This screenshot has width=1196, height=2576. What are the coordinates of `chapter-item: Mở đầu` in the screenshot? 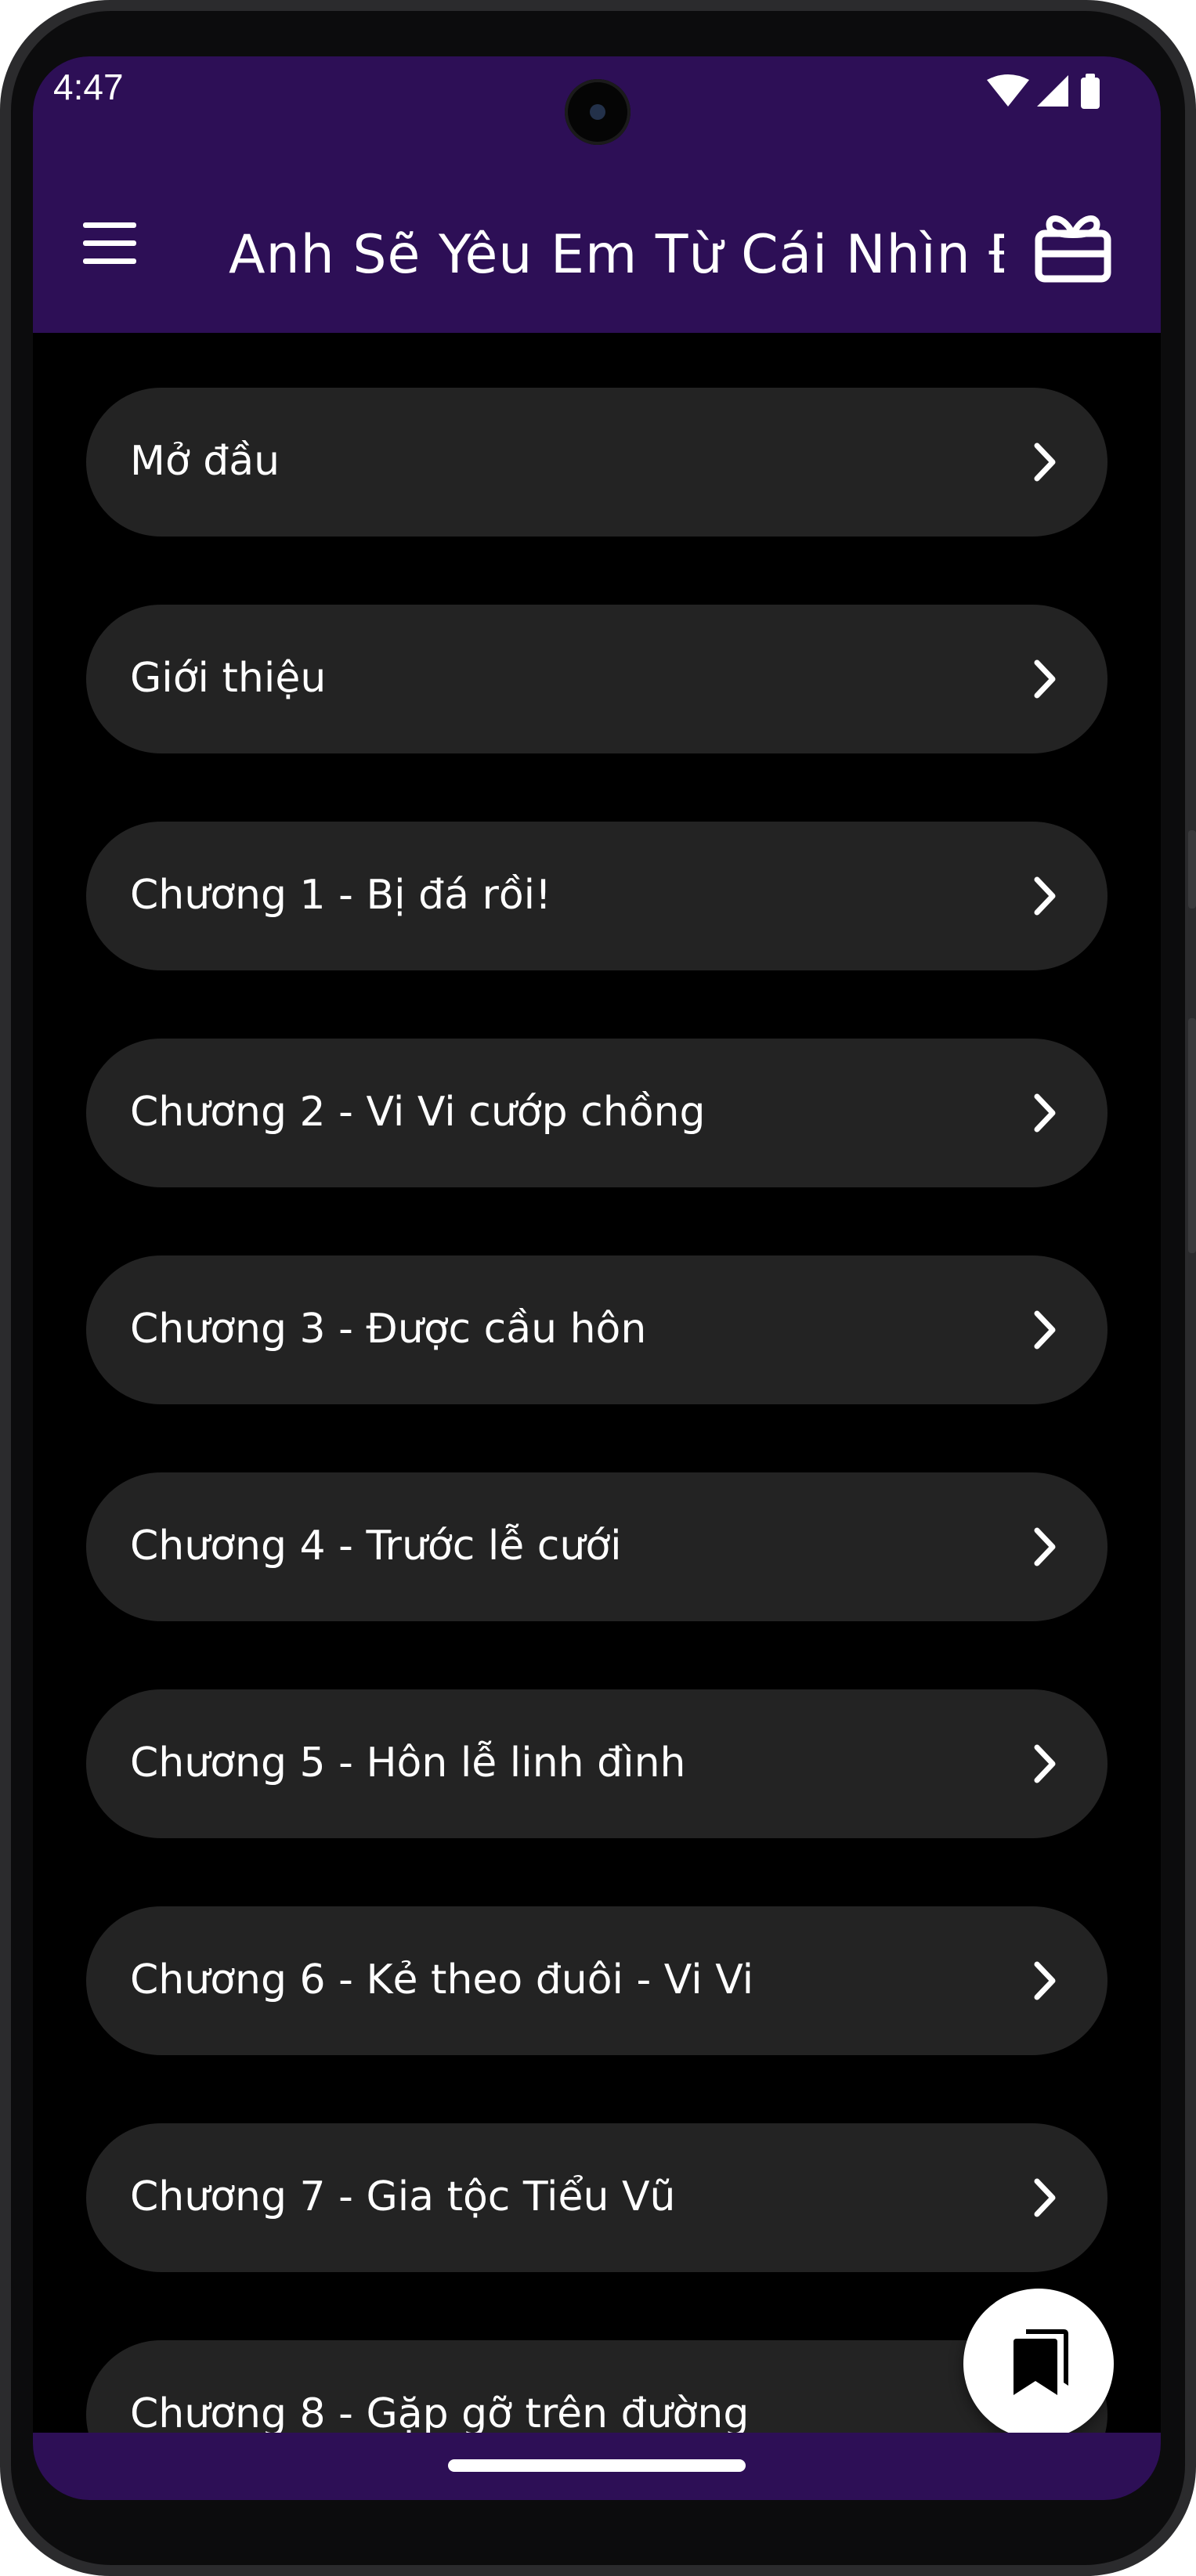 It's located at (596, 462).